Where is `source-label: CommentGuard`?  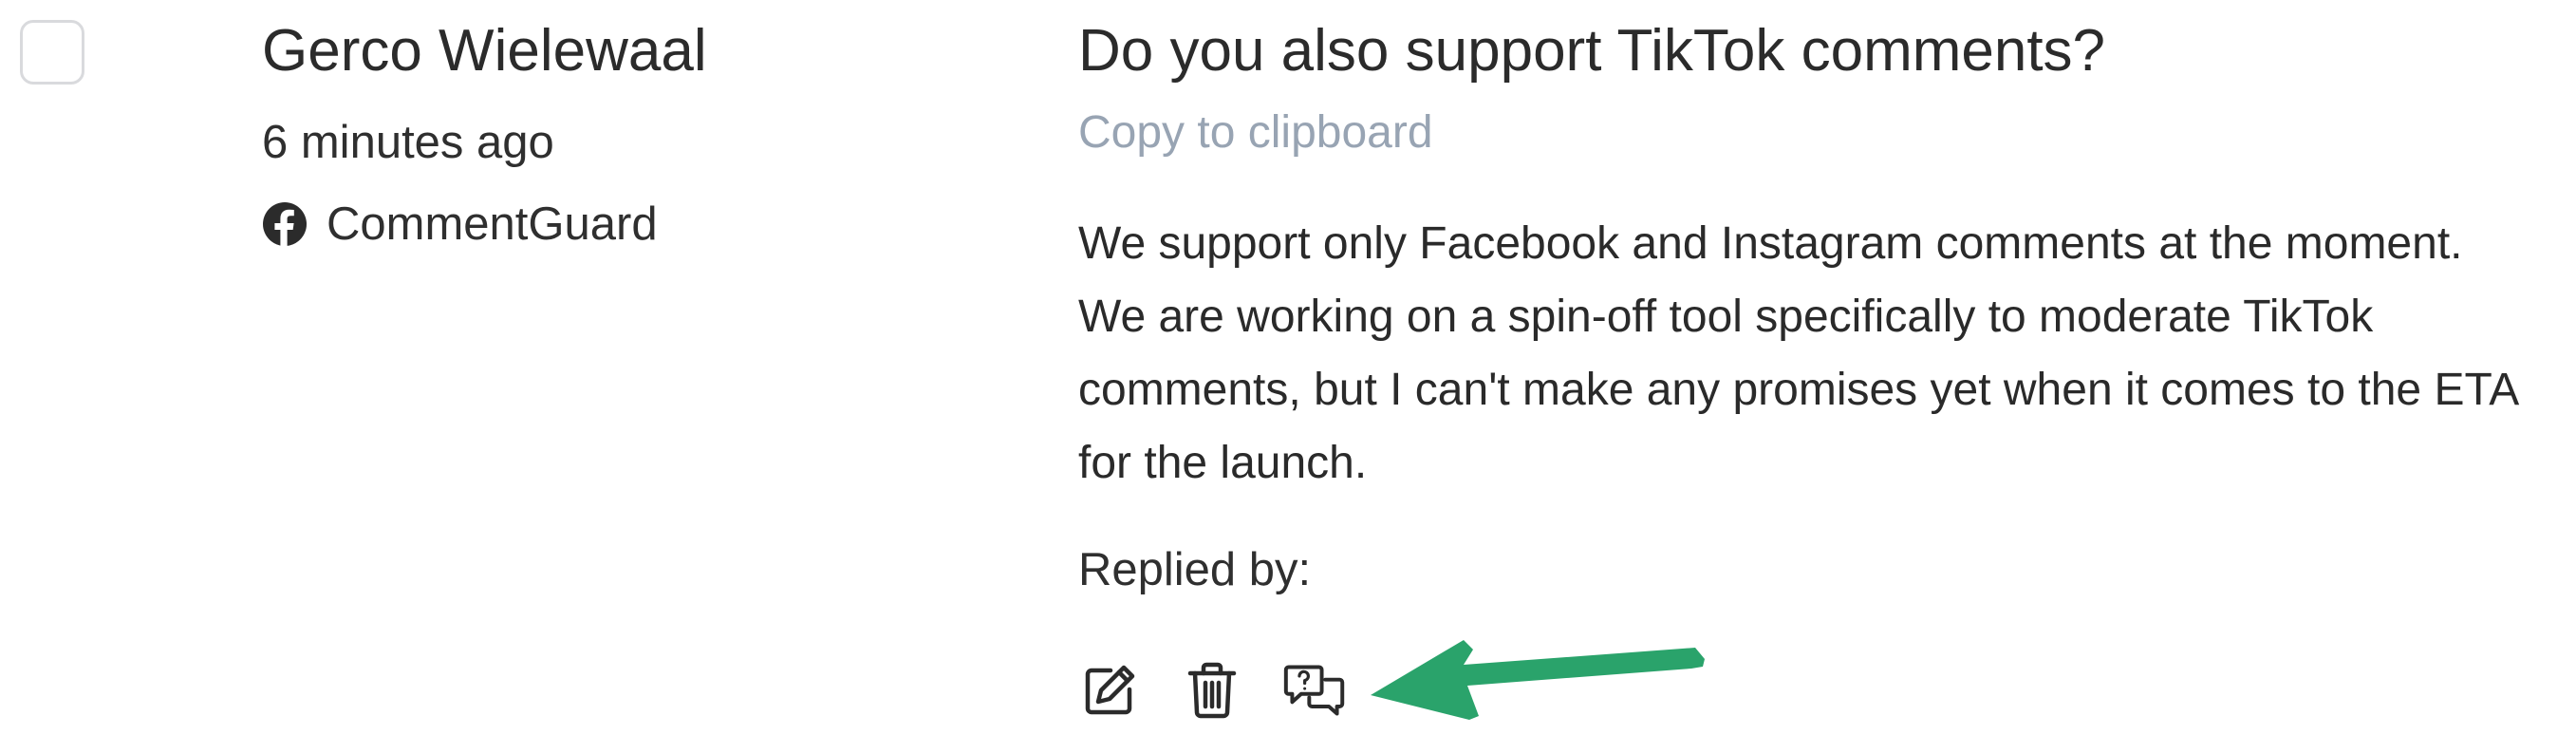
source-label: CommentGuard is located at coordinates (492, 224).